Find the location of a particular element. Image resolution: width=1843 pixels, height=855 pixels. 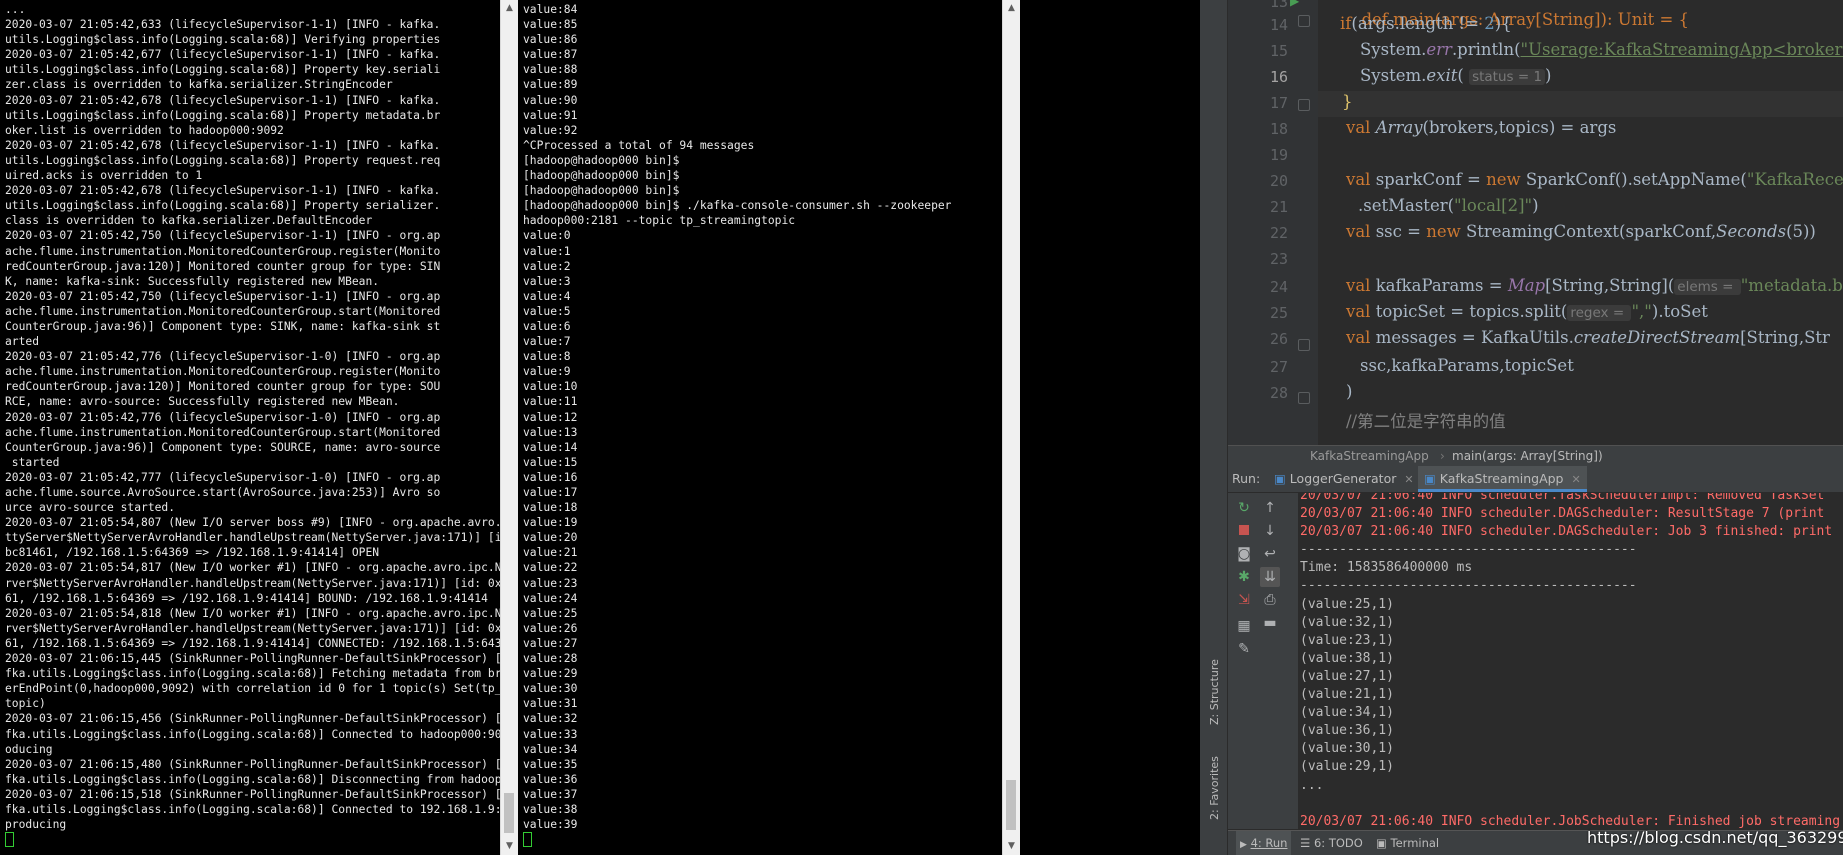

console-line: (value:30,1) is located at coordinates (1347, 749).